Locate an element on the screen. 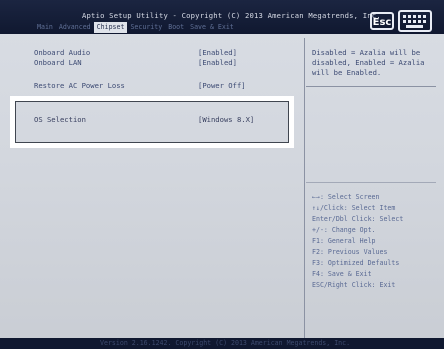  tab-advanced: Advanced is located at coordinates (75, 27).